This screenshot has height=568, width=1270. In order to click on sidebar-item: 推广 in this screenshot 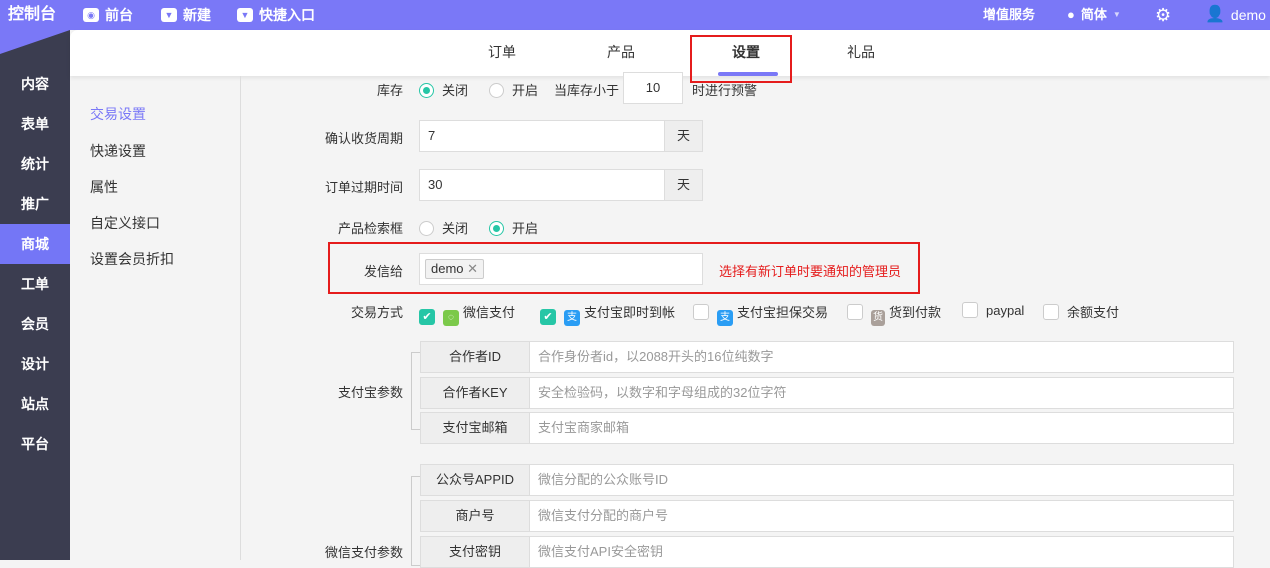, I will do `click(35, 204)`.